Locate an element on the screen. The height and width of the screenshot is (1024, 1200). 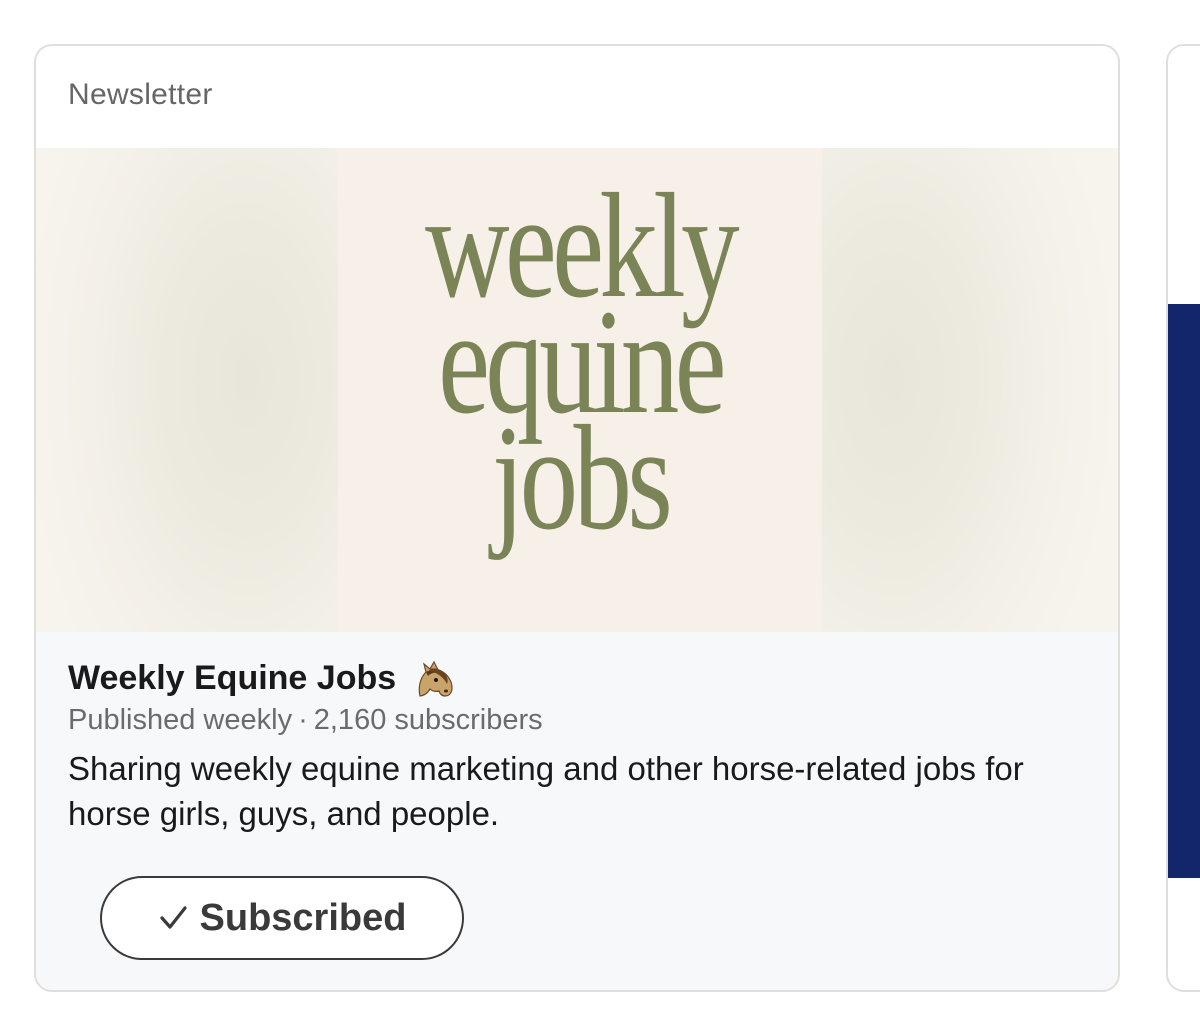
title-row: Weekly Equine Jobs is located at coordinates (577, 678).